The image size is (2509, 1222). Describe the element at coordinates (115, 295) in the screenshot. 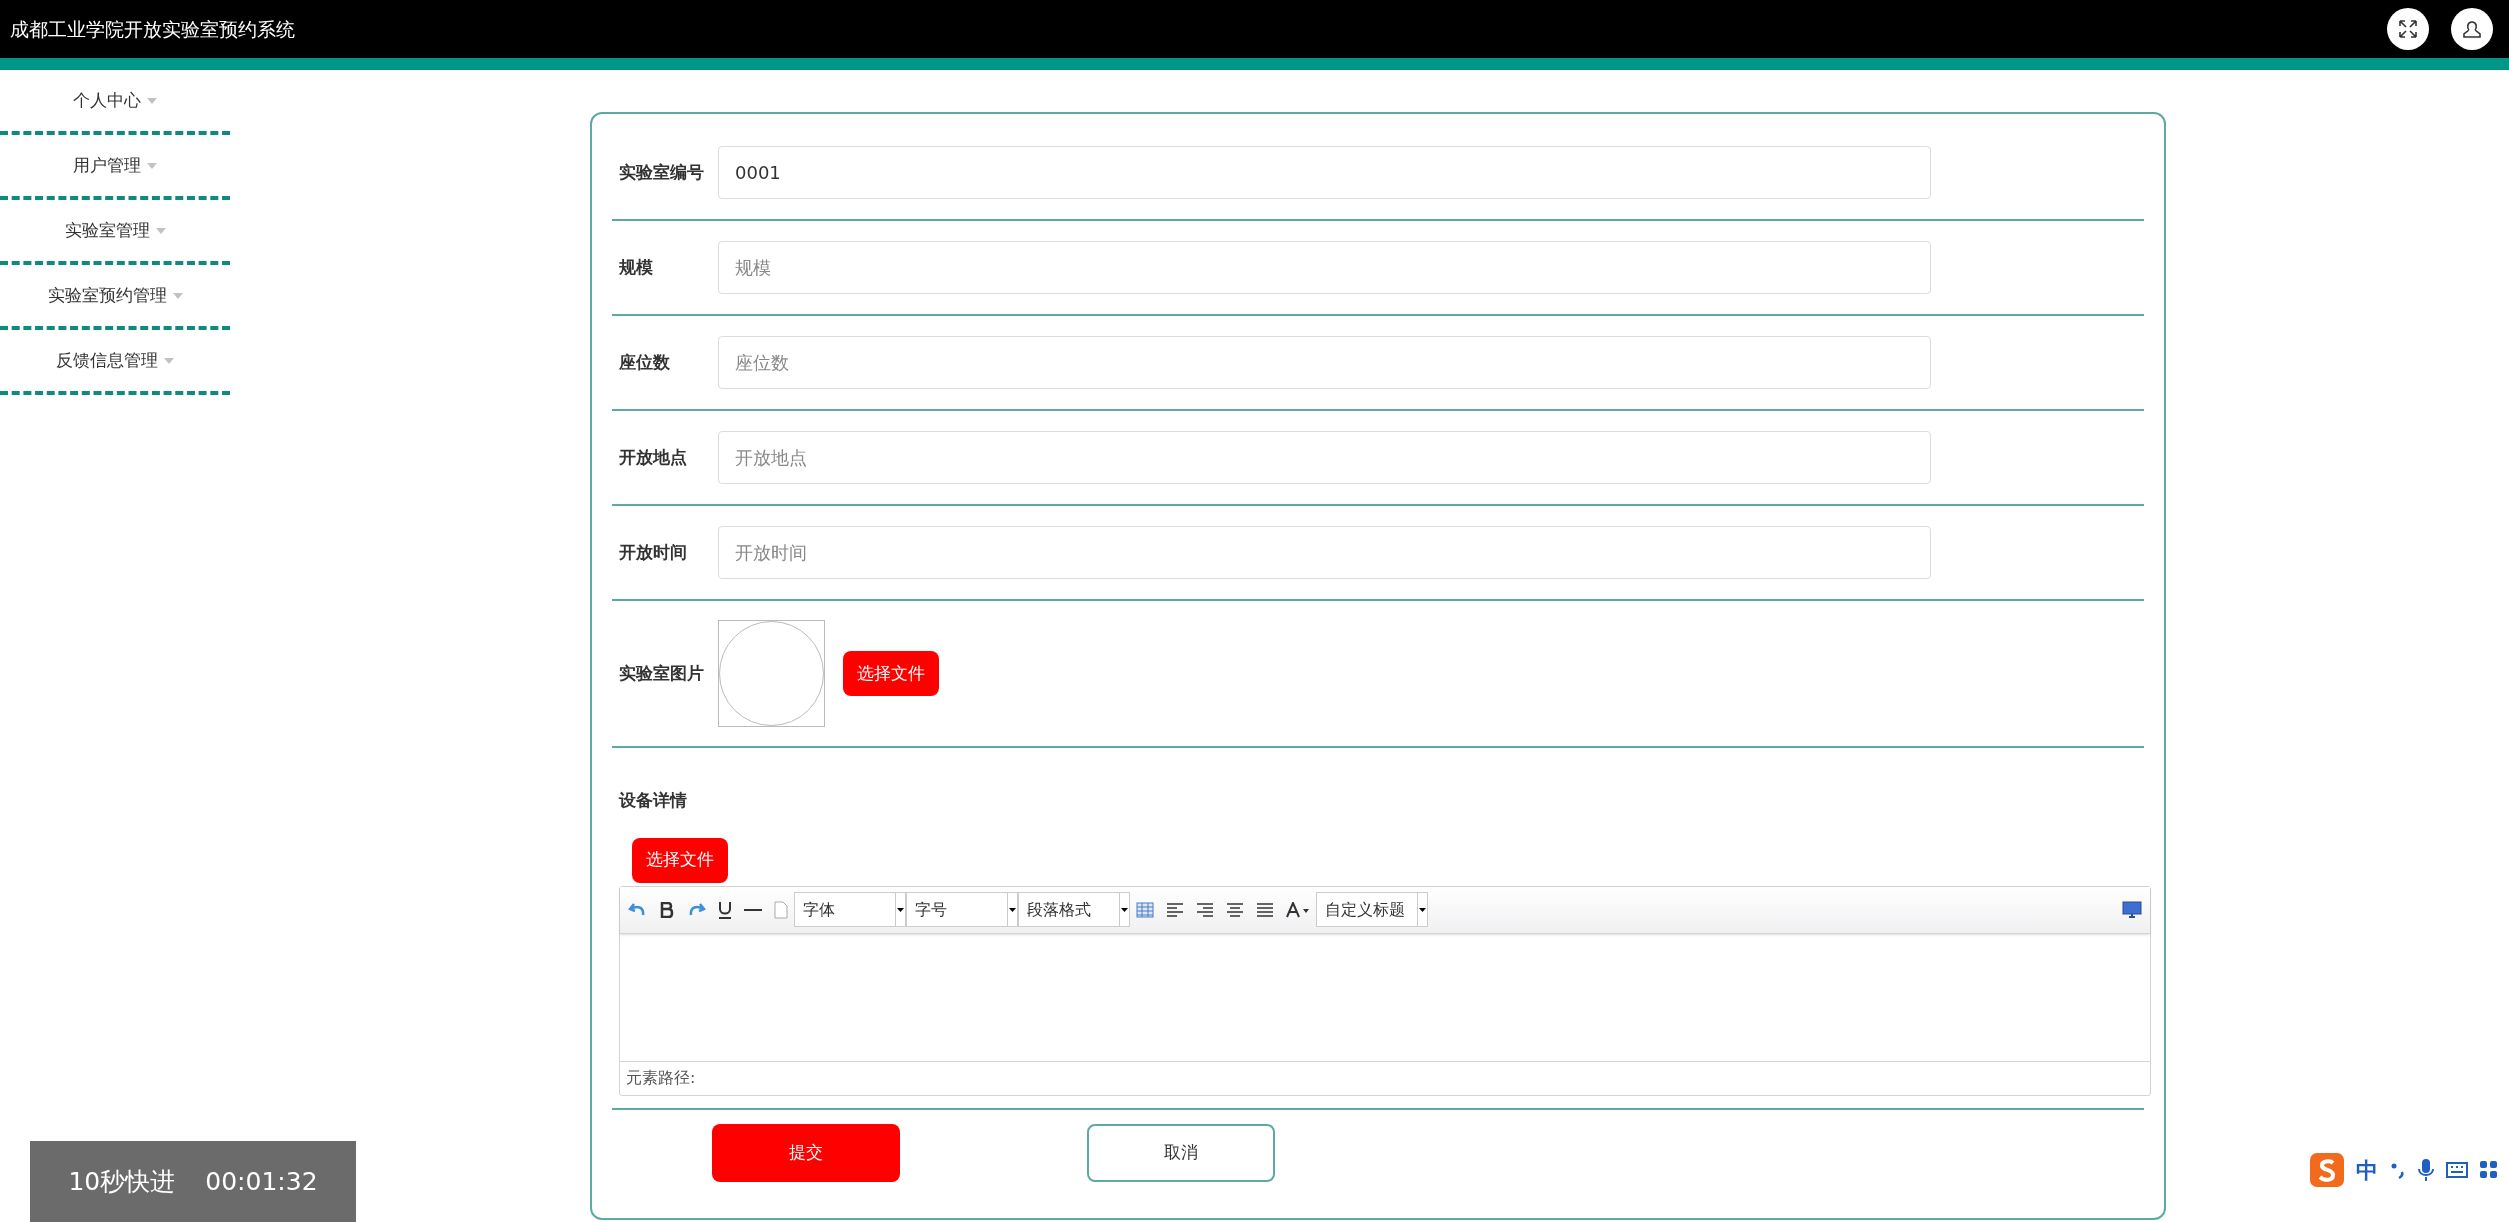

I see `sidebar-menu-item: 实验室预约管理` at that location.